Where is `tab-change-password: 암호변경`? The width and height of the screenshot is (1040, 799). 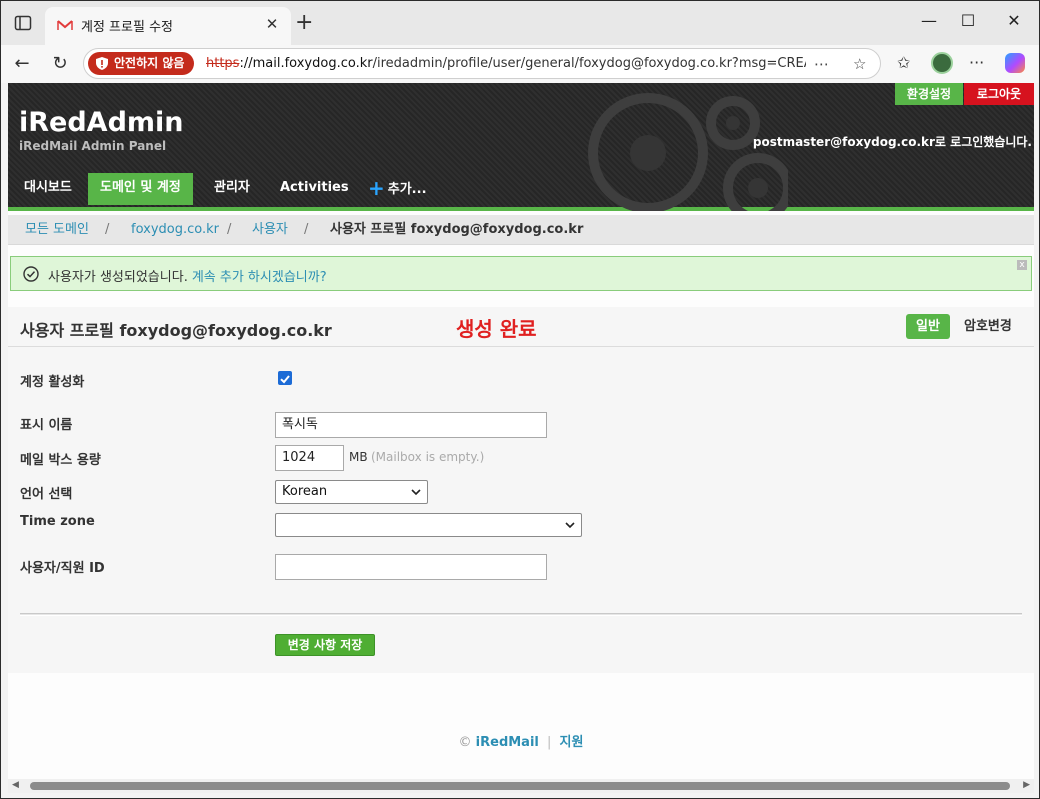 tab-change-password: 암호변경 is located at coordinates (988, 326).